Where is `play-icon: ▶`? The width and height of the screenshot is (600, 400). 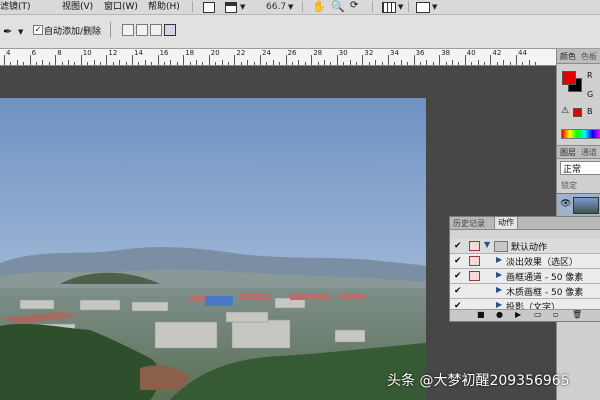 play-icon: ▶ is located at coordinates (518, 314).